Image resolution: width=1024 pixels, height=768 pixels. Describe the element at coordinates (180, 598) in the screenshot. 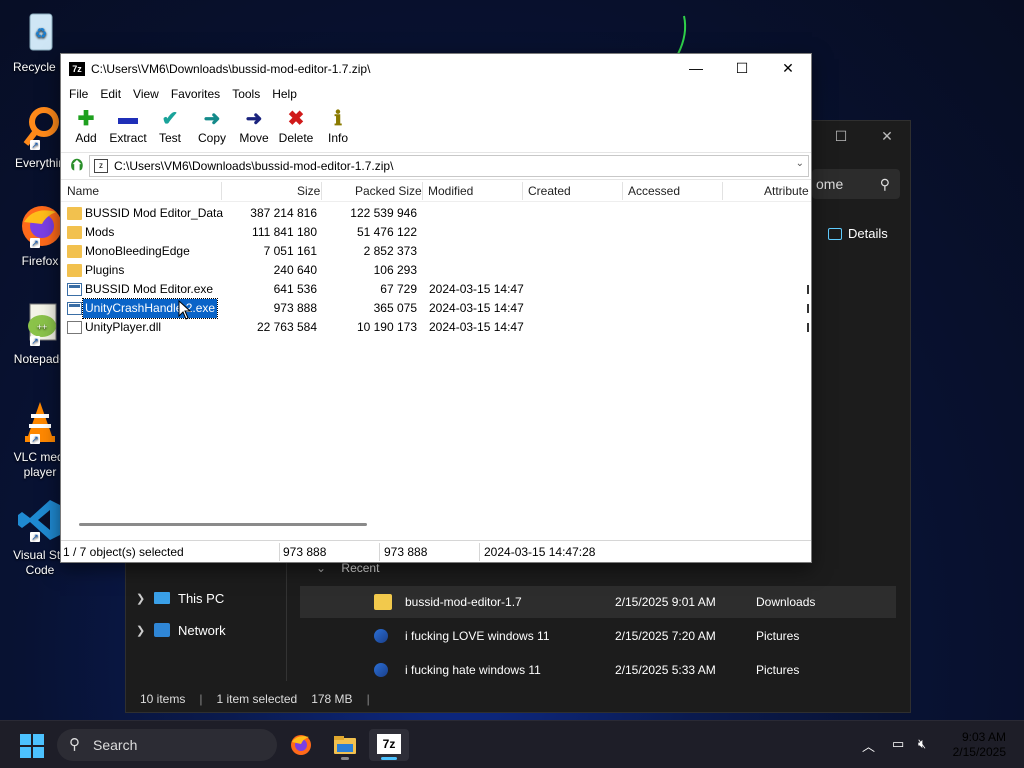

I see `nav-item-this-pc: ❯ This PC` at that location.